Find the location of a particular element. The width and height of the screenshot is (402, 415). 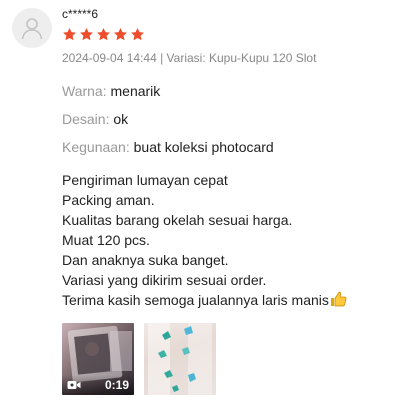

attribute-value: menarik is located at coordinates (135, 91).